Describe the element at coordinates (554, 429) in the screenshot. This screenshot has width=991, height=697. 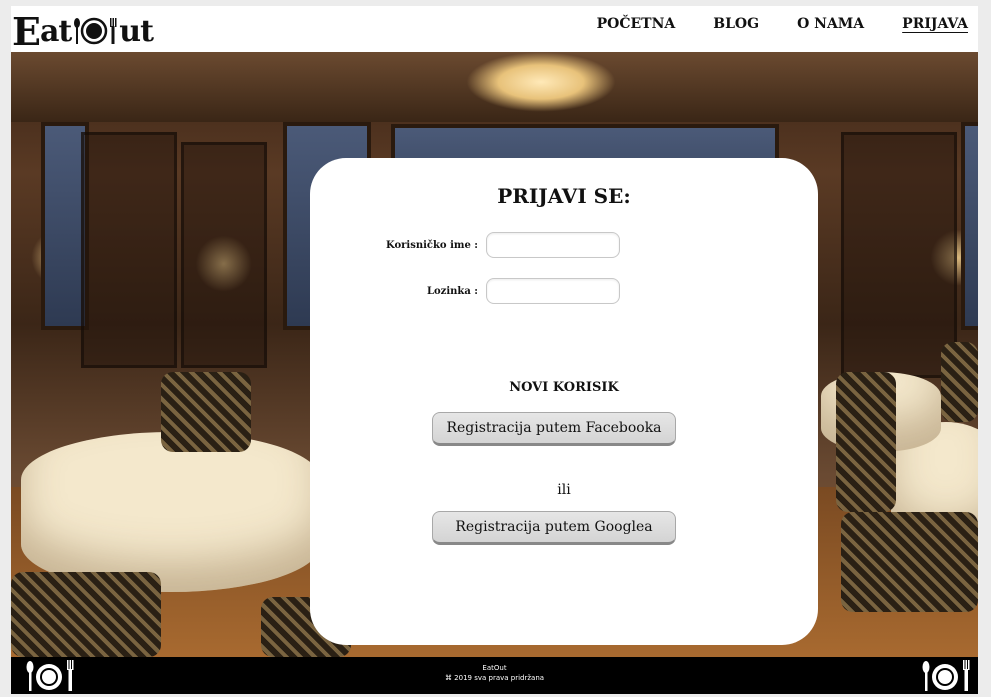
I see `facebook-register-button: Registracija putem Facebooka` at that location.